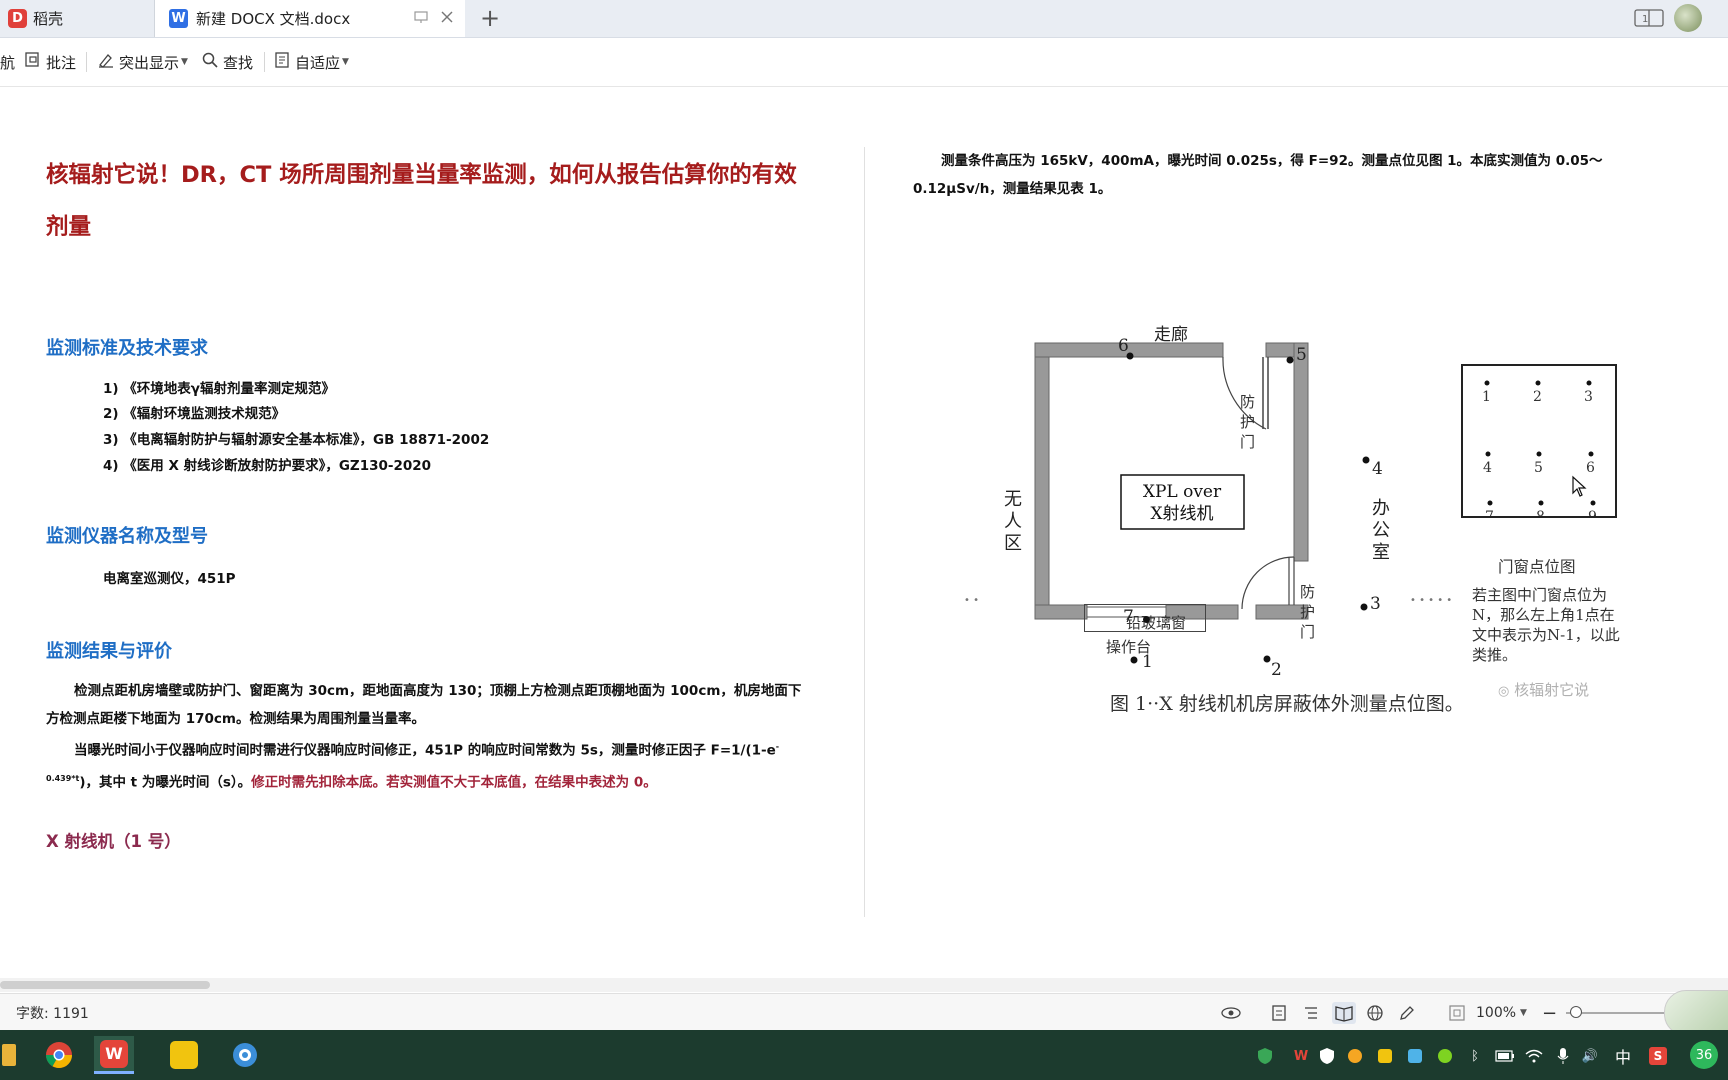 The height and width of the screenshot is (1080, 1728). I want to click on tab-daoke: D 稻壳, so click(77, 18).